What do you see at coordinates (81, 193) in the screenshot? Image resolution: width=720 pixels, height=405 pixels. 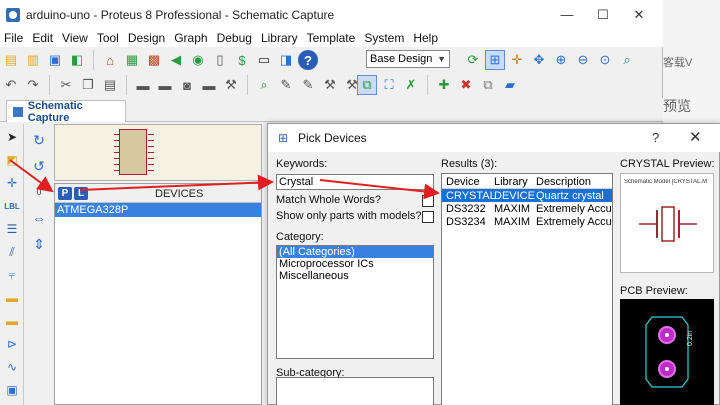 I see `library-manager-button: L` at bounding box center [81, 193].